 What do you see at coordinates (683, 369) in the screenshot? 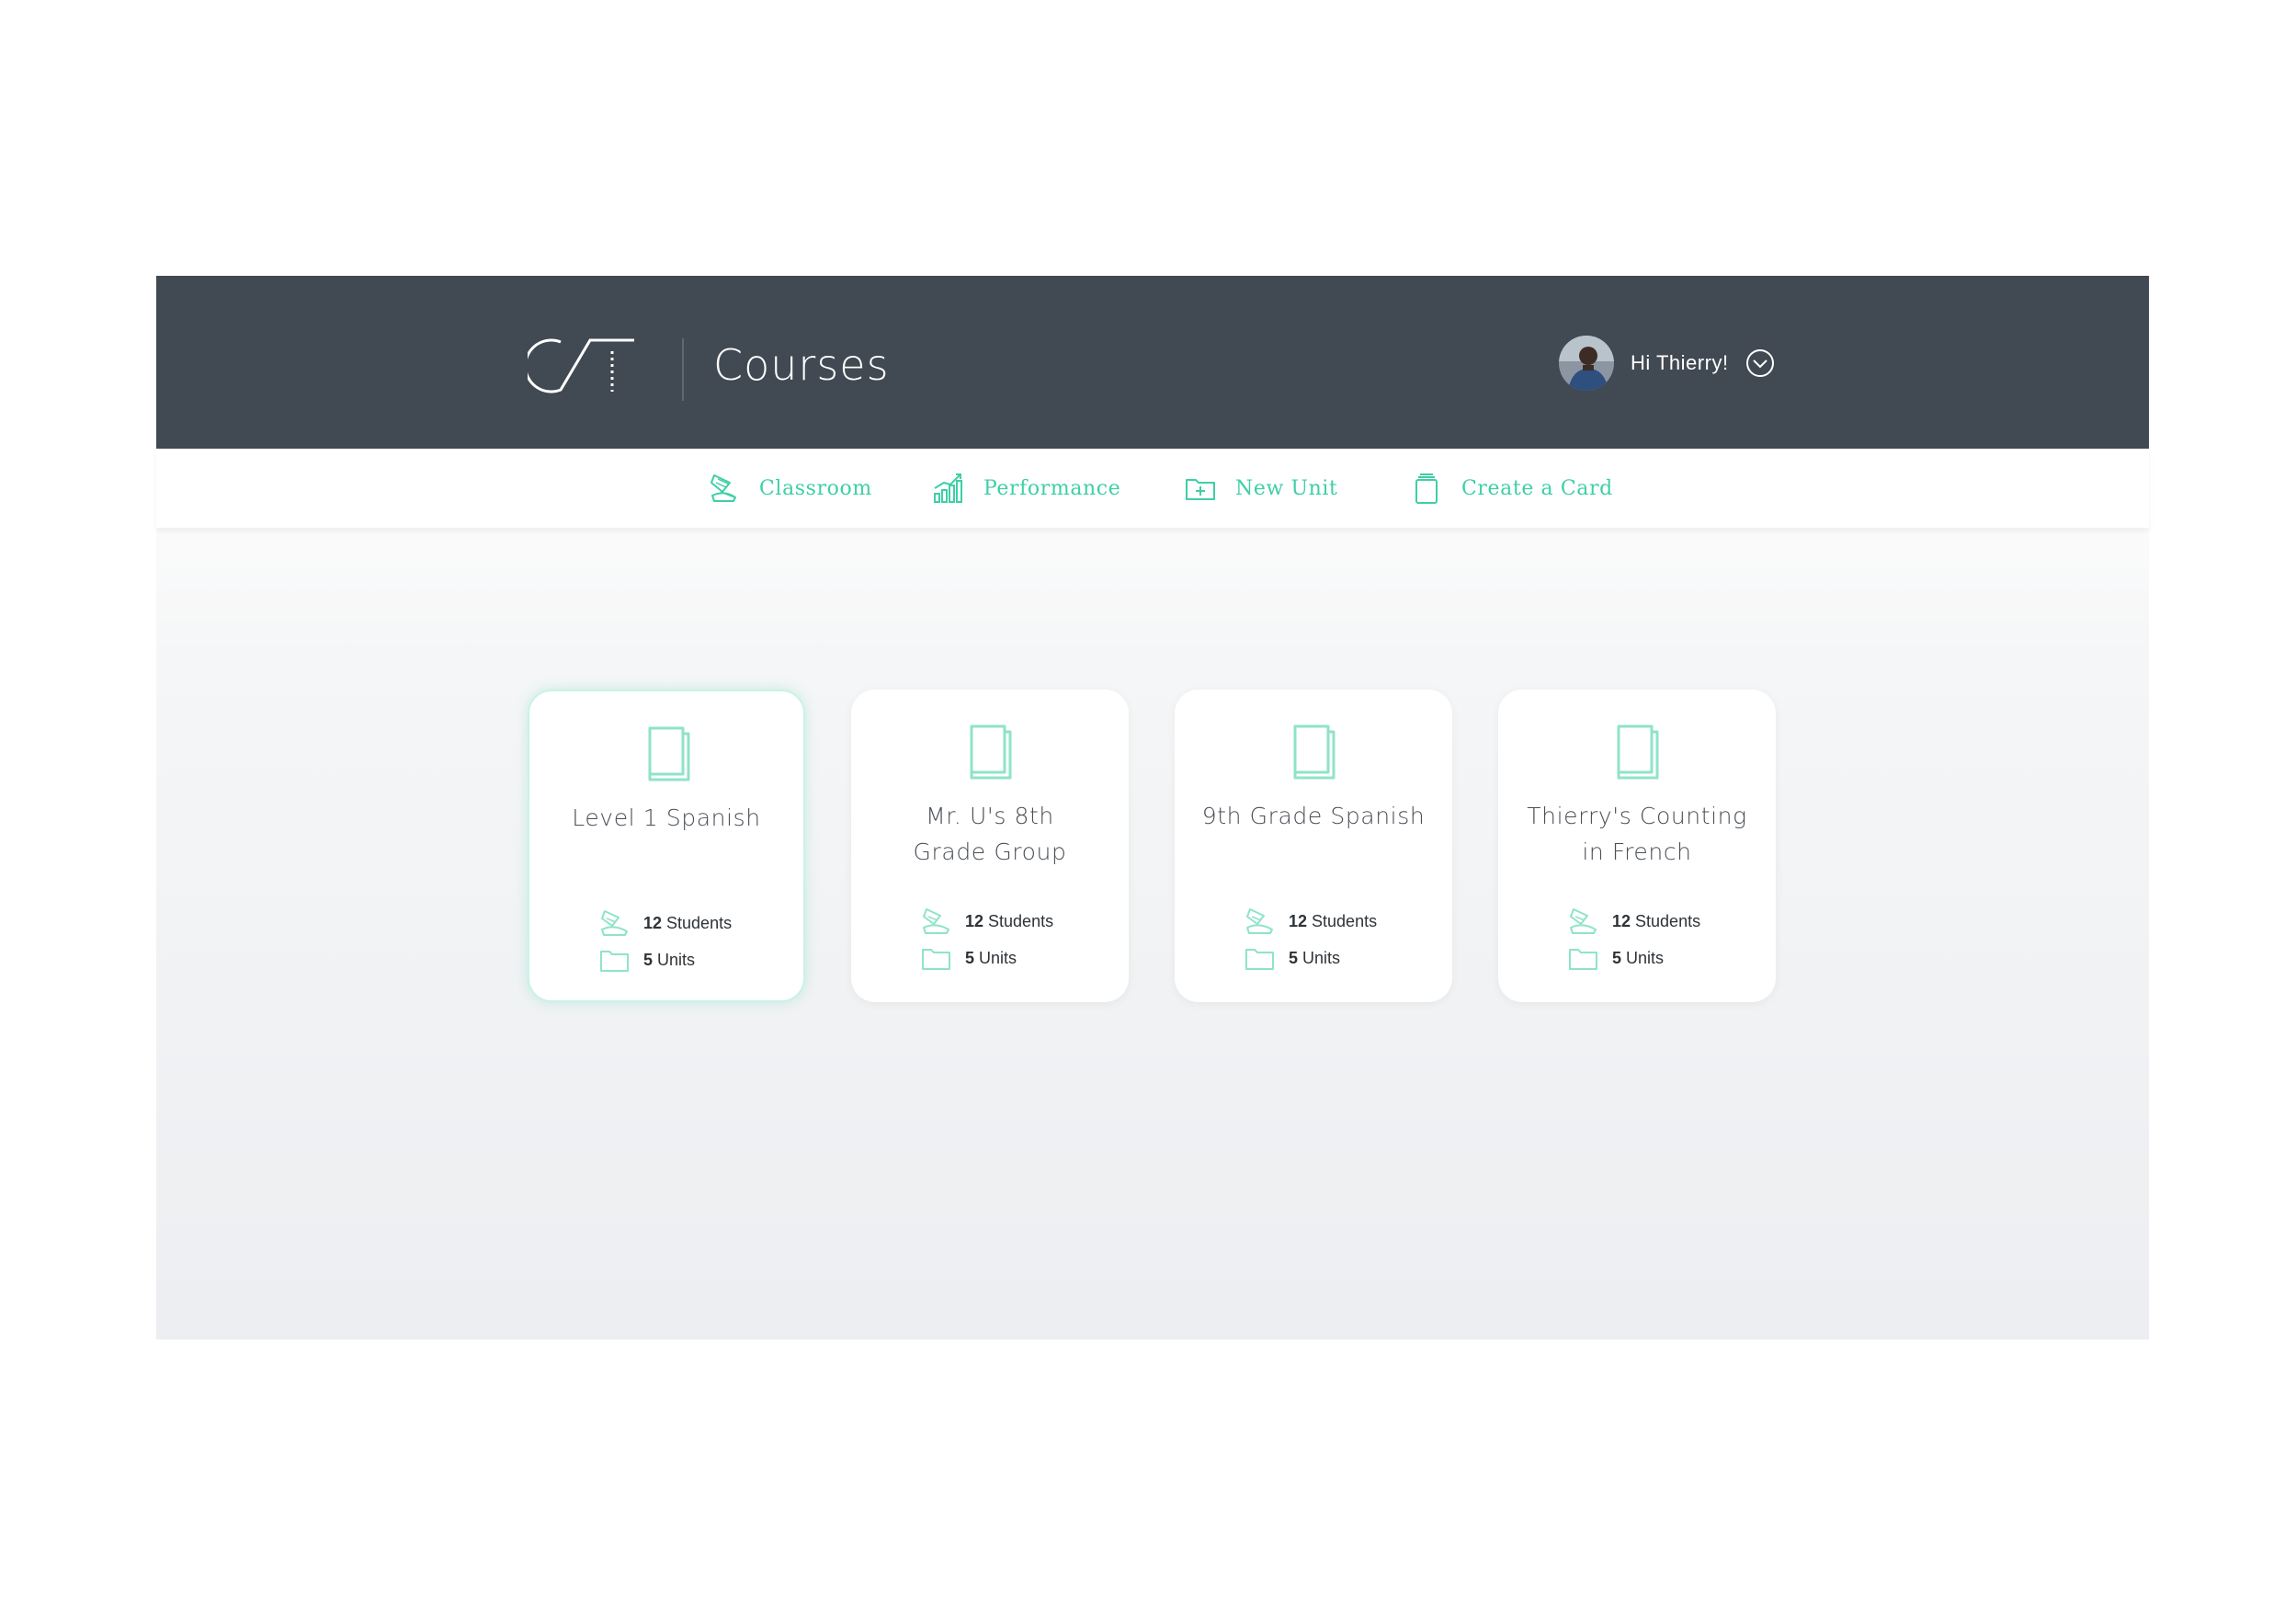
I see `header-divider` at bounding box center [683, 369].